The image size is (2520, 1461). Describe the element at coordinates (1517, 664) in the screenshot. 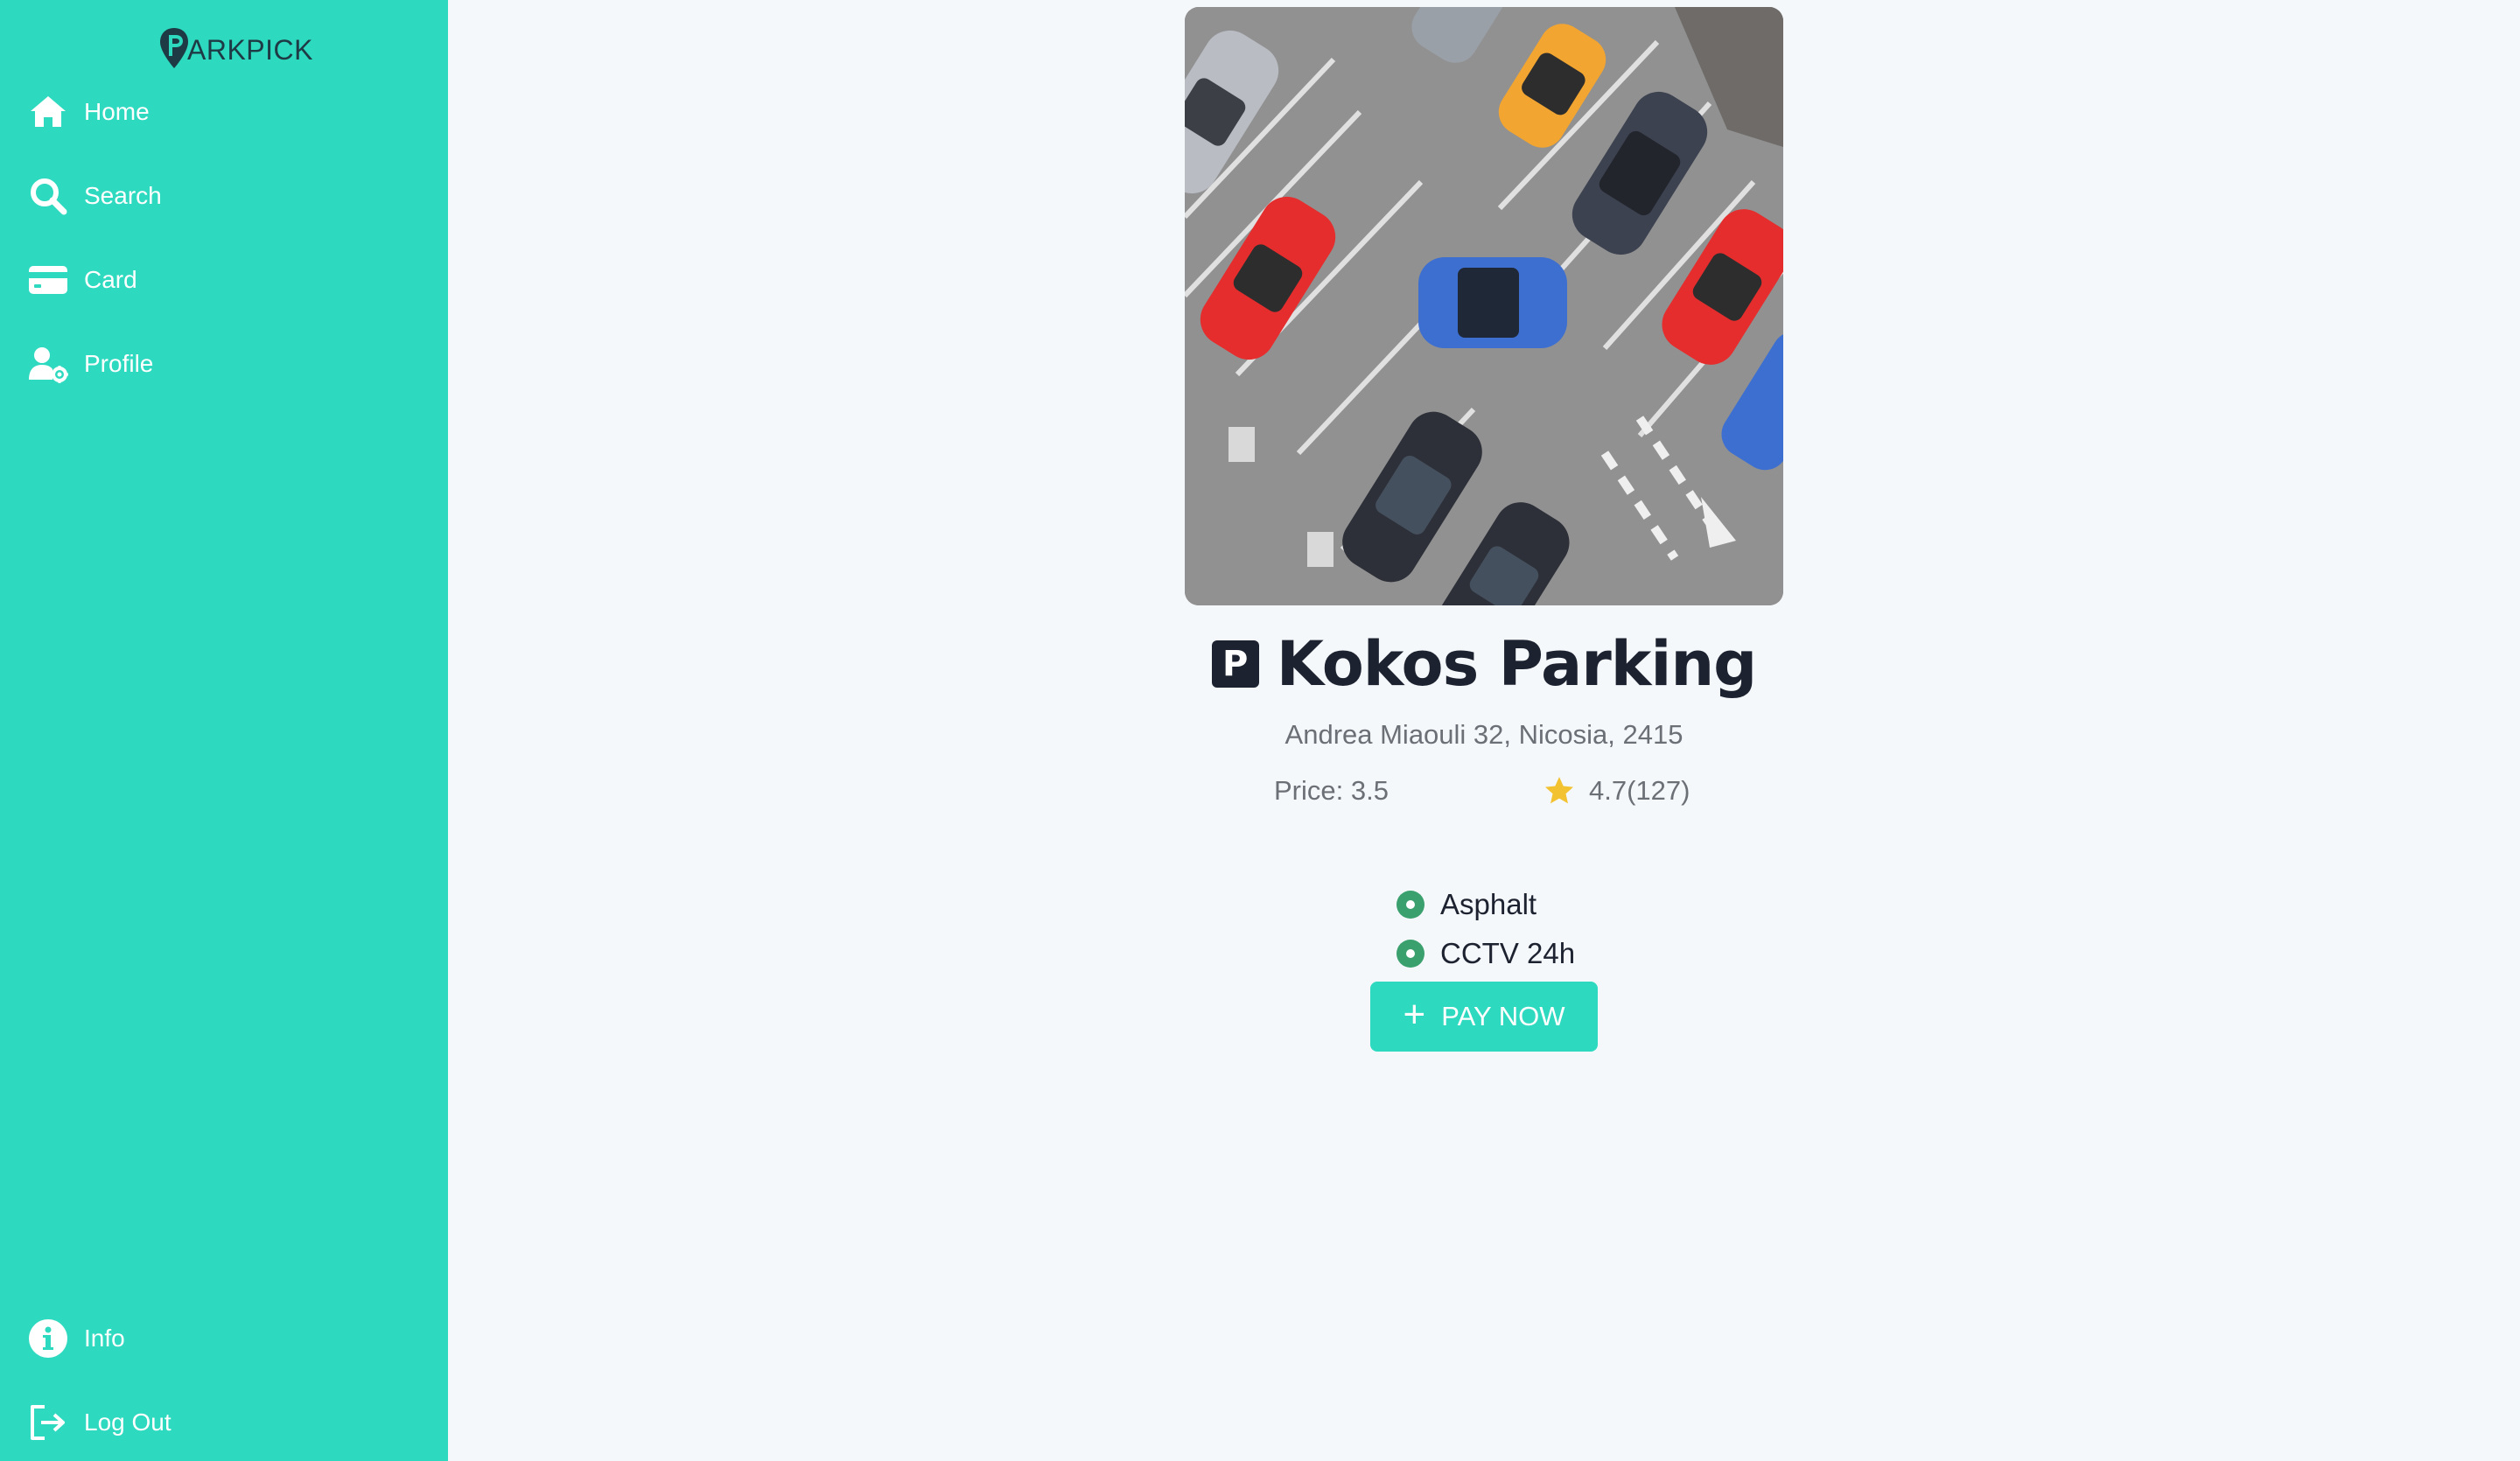

I see `parking-name: Kokos Parking` at that location.